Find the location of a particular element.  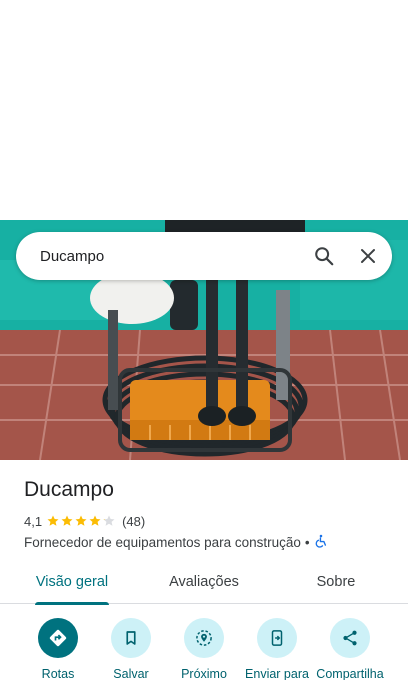

share-icon is located at coordinates (350, 638).